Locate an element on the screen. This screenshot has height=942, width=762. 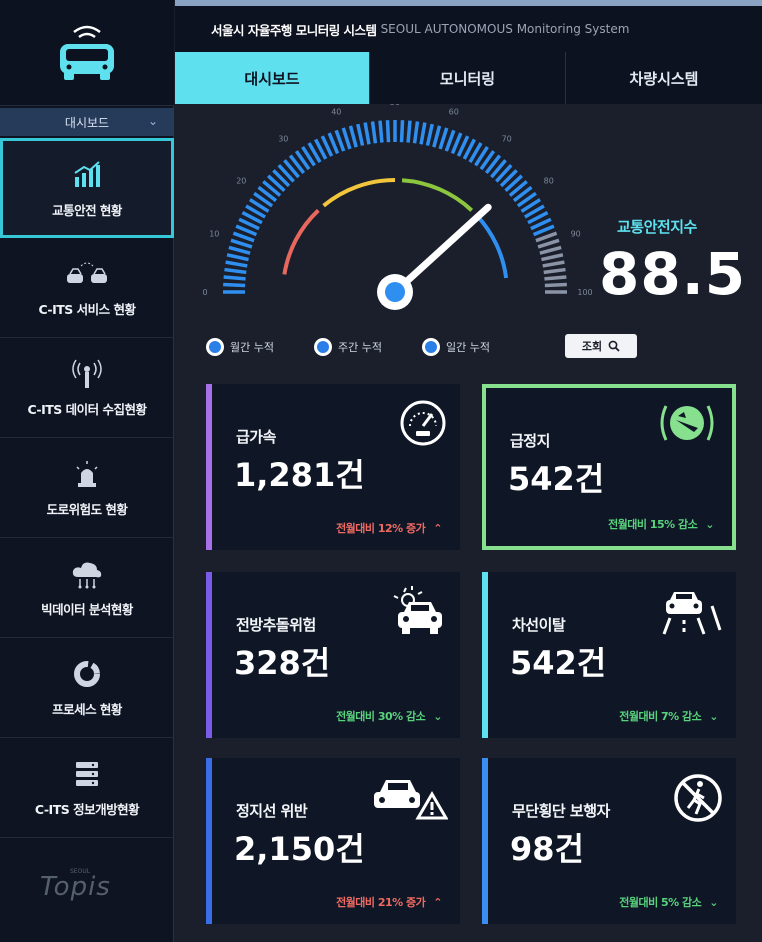
stat-card-jaywalking: 무단횡단 보행자 98건 전월대비 5% 감소 ⌄ is located at coordinates (609, 841).